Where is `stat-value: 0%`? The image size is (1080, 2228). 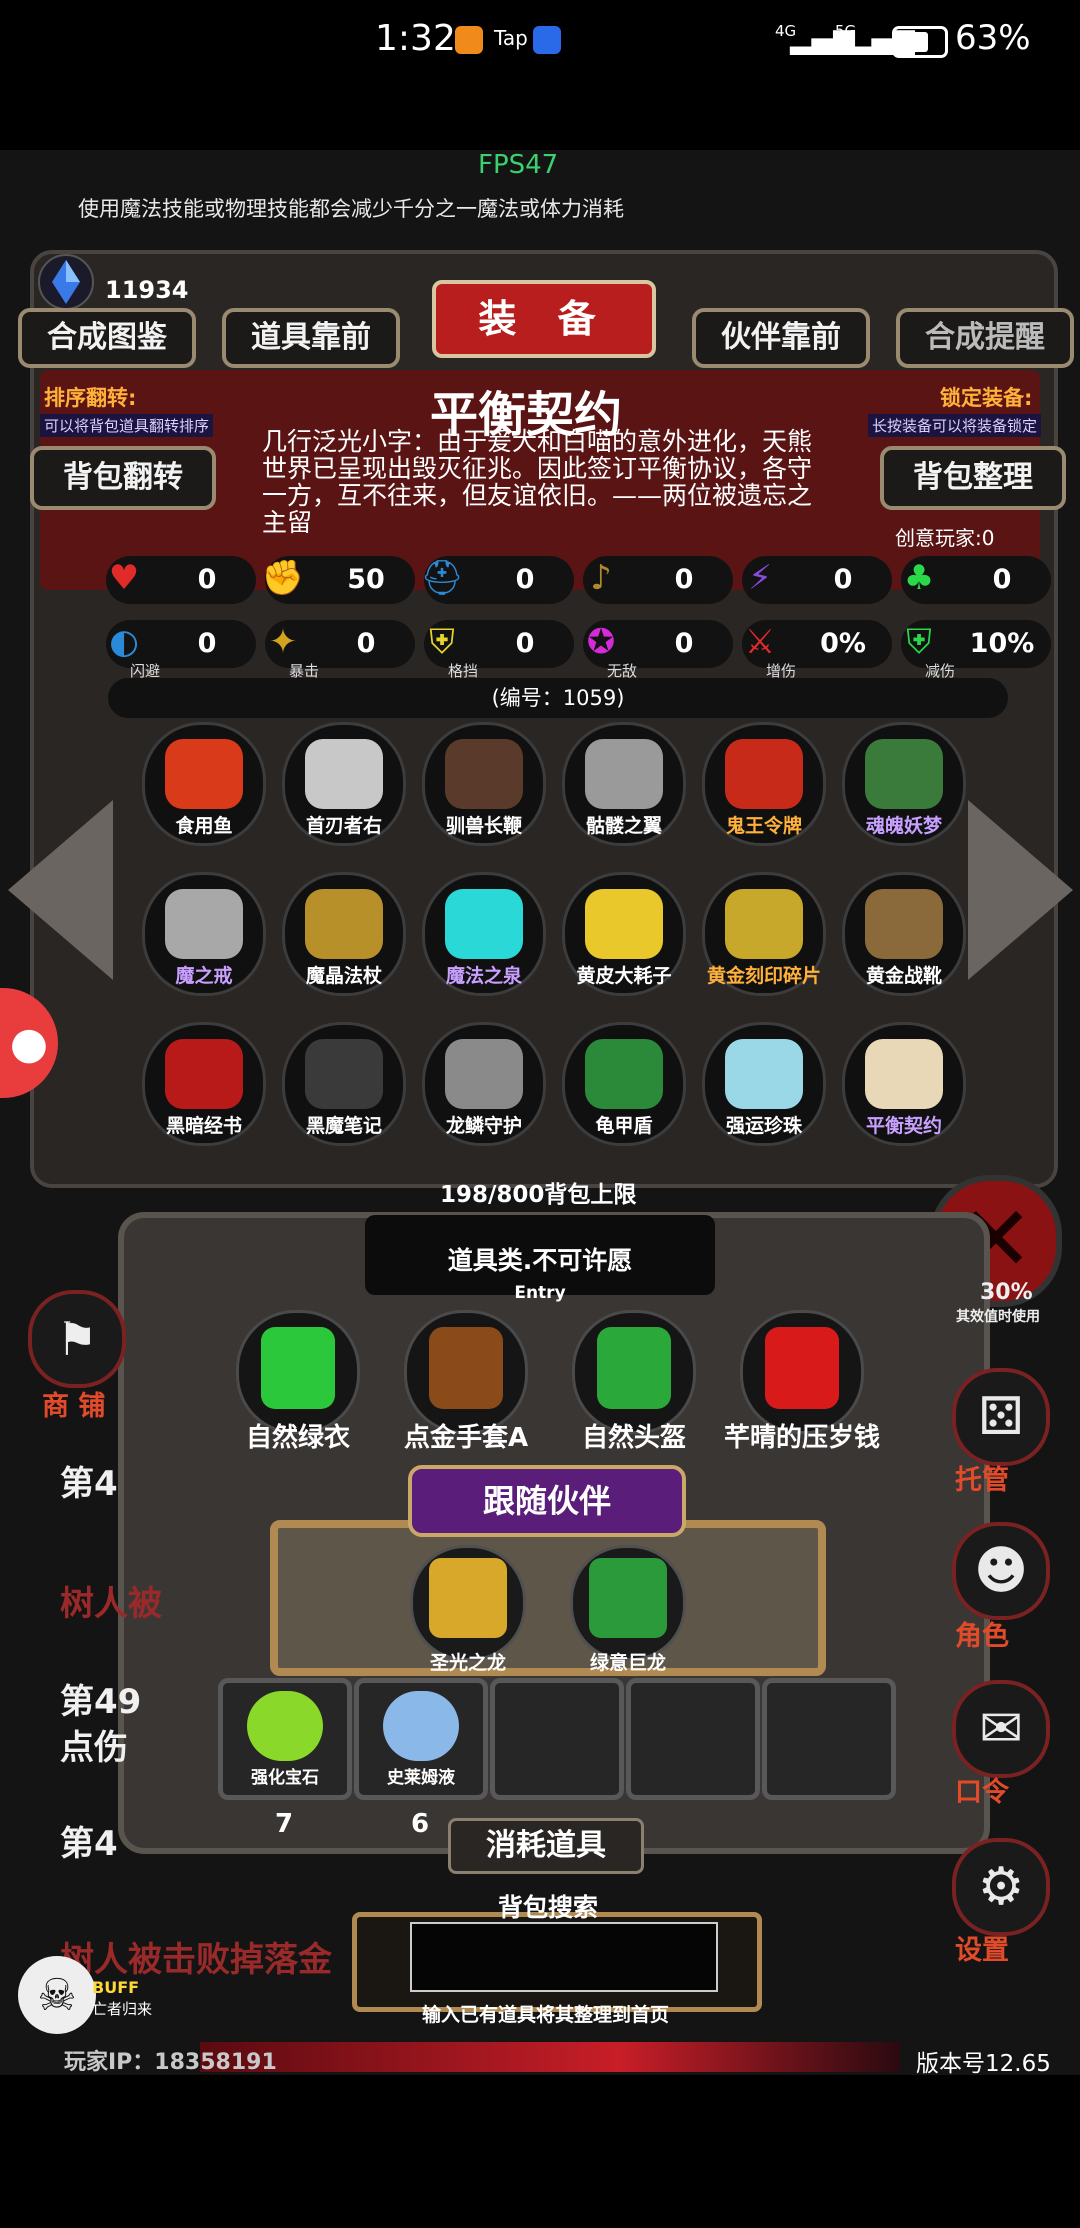
stat-value: 0% is located at coordinates (843, 643).